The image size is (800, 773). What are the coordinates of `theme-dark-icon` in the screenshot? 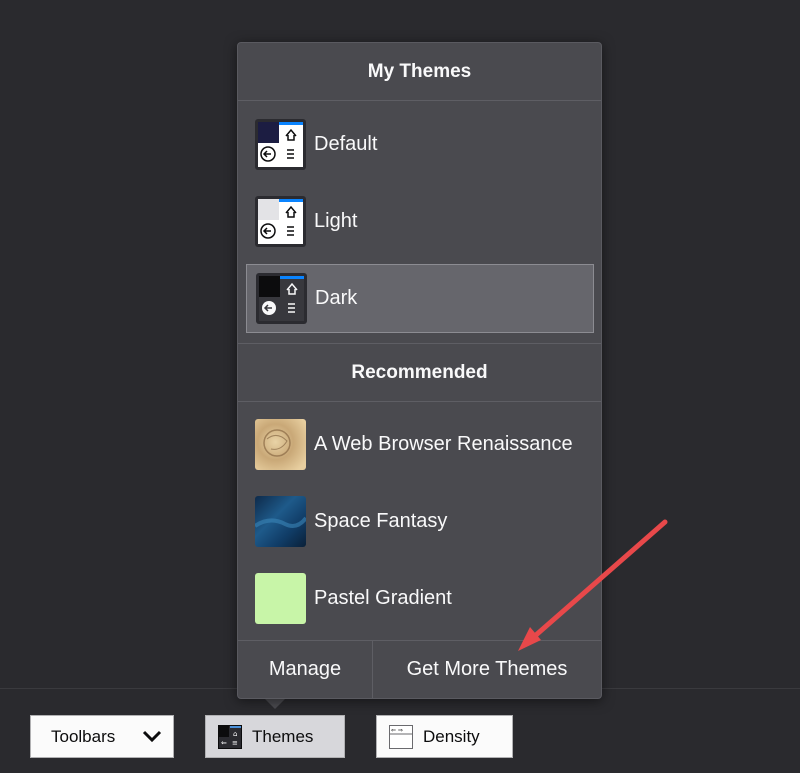 It's located at (281, 298).